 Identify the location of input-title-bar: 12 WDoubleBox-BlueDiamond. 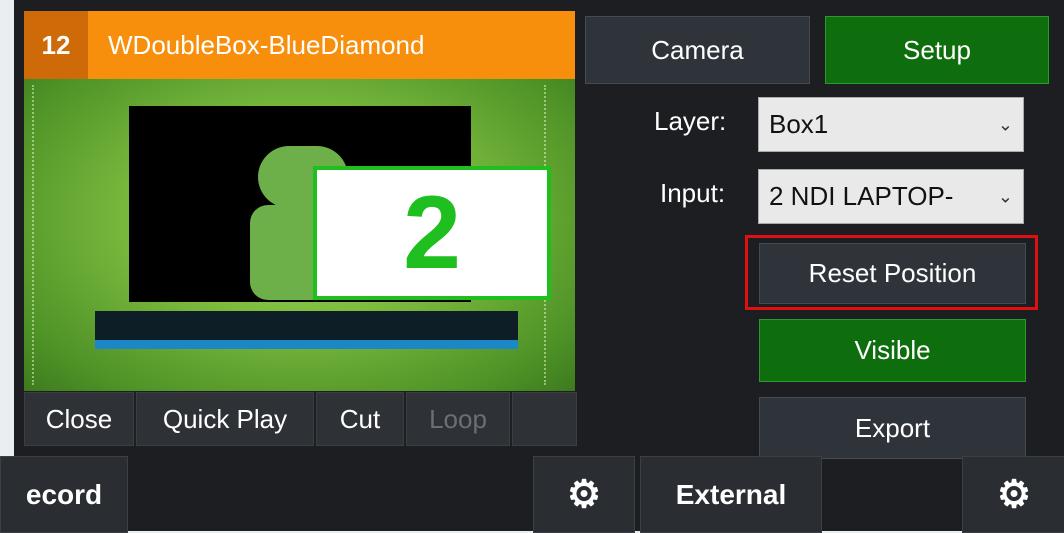
(299, 45).